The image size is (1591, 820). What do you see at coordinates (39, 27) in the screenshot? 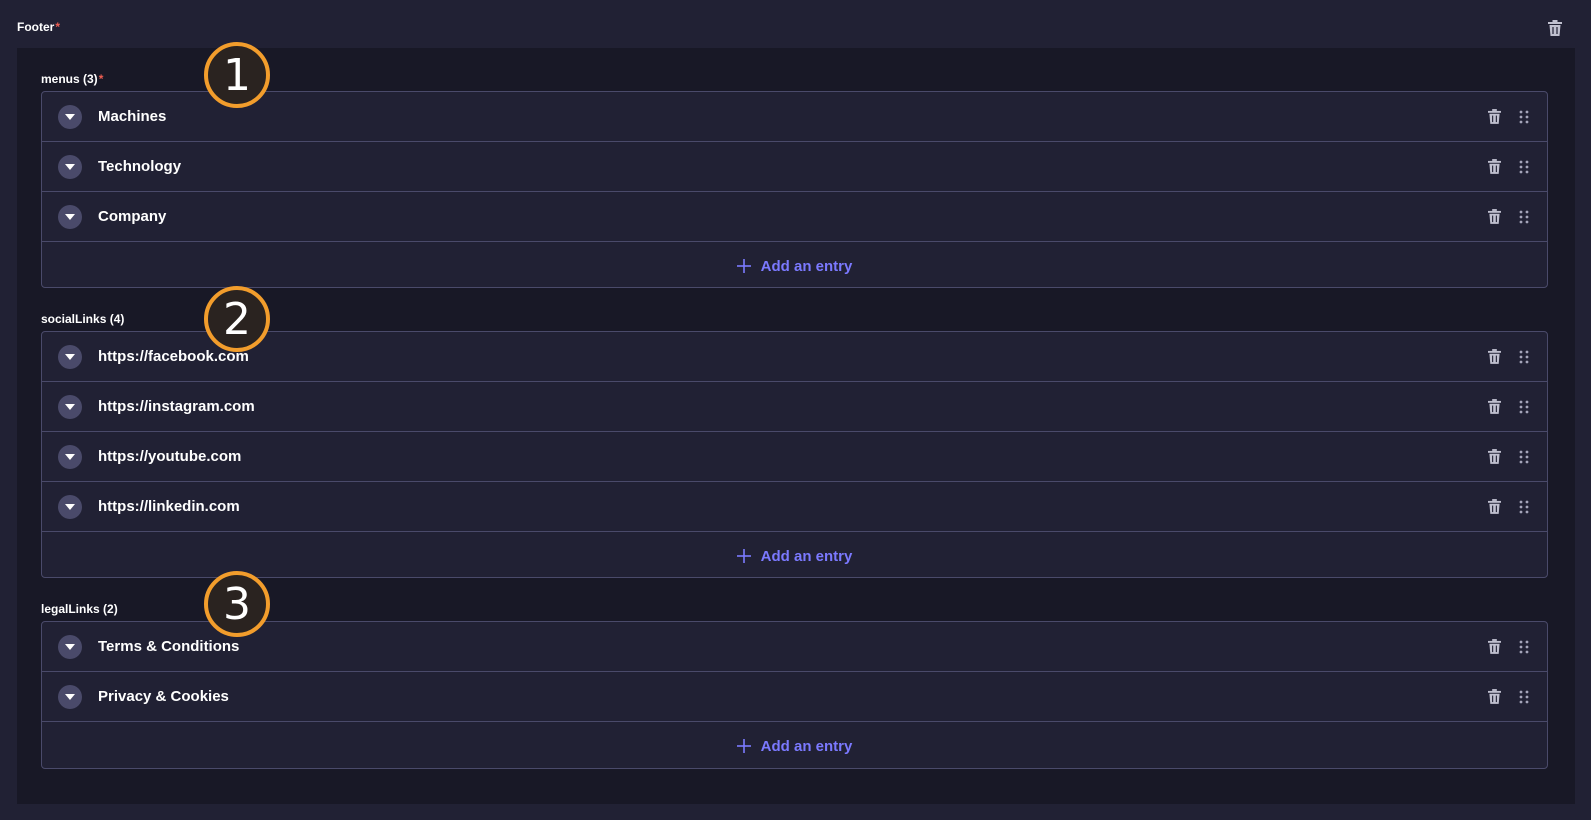
I see `footer-title: Footer*` at bounding box center [39, 27].